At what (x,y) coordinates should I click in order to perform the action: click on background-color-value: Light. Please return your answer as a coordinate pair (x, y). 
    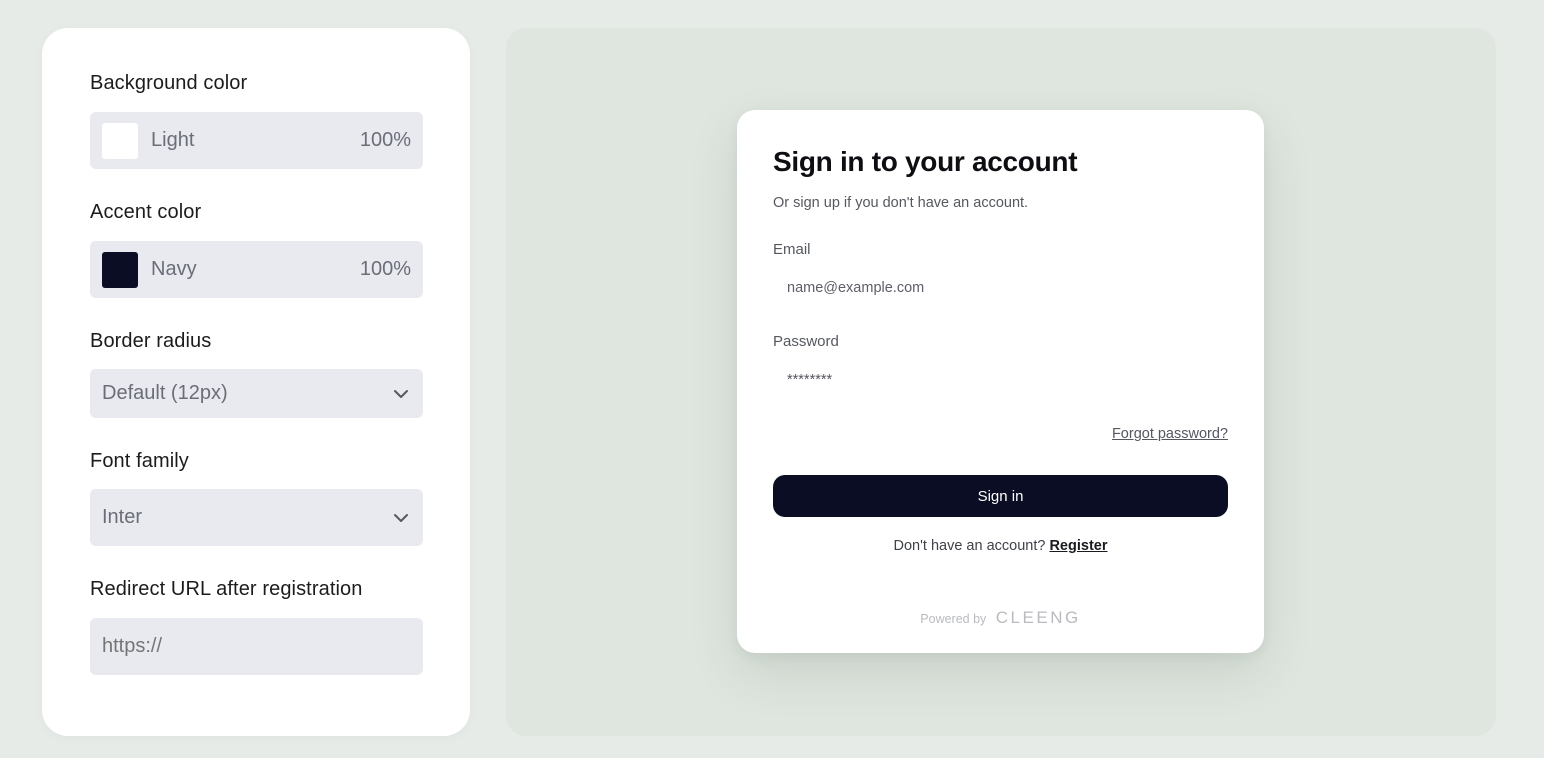
    Looking at the image, I should click on (173, 140).